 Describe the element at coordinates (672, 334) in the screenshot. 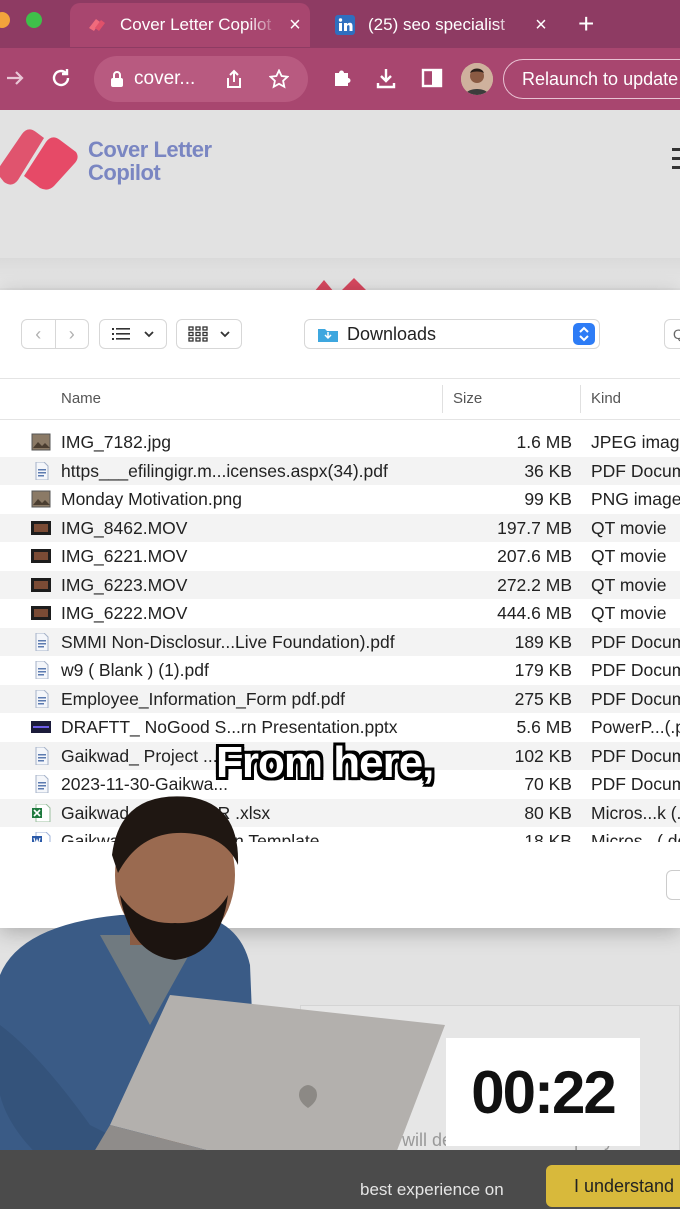

I see `search-field: Q` at that location.